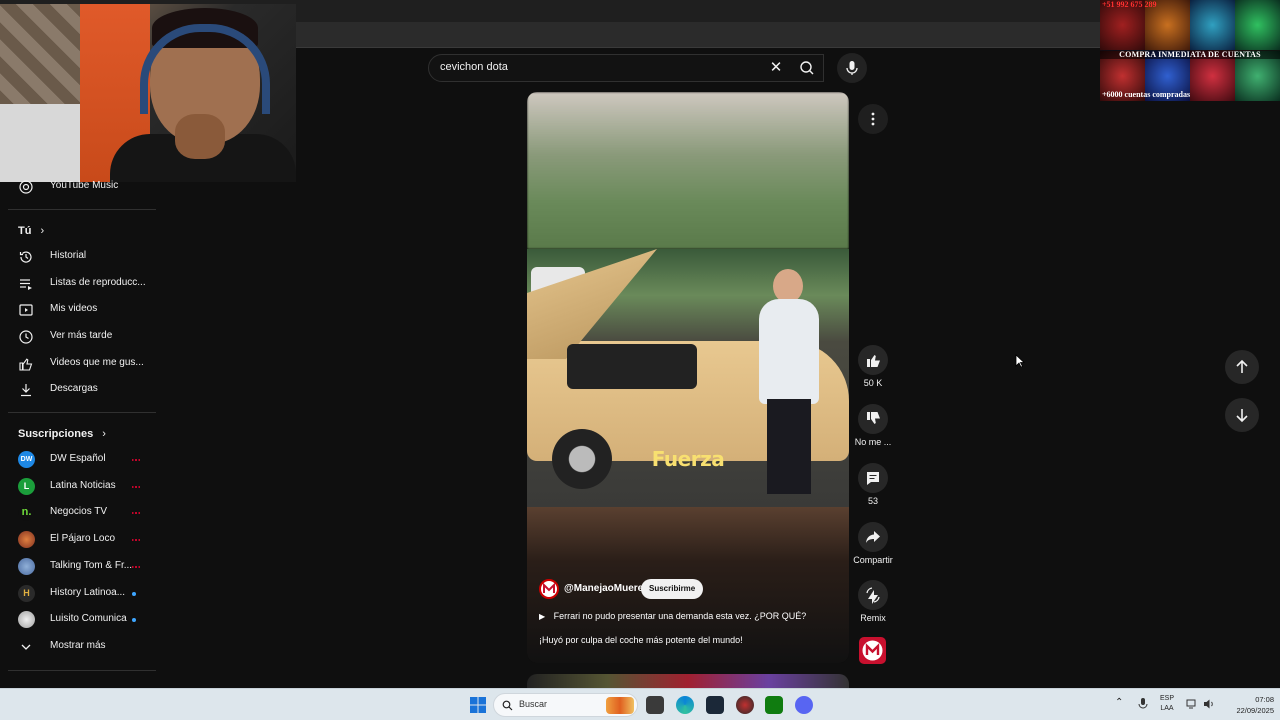 This screenshot has height=720, width=1280. I want to click on search-button, so click(807, 68).